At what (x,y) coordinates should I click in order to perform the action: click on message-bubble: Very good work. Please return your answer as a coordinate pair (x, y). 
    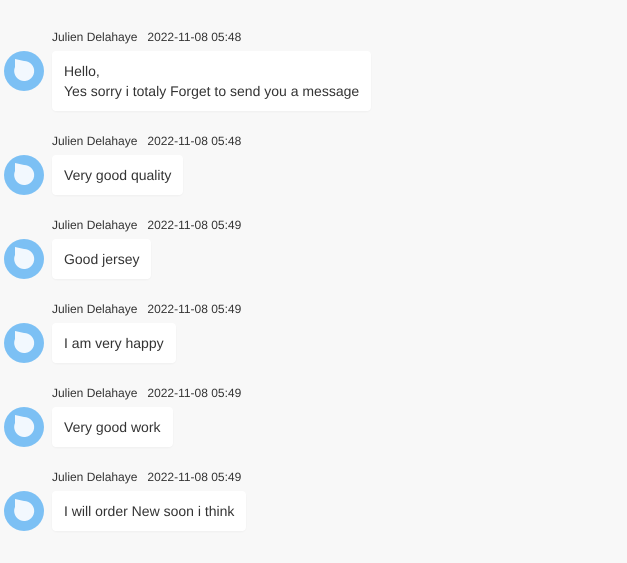
    Looking at the image, I should click on (112, 427).